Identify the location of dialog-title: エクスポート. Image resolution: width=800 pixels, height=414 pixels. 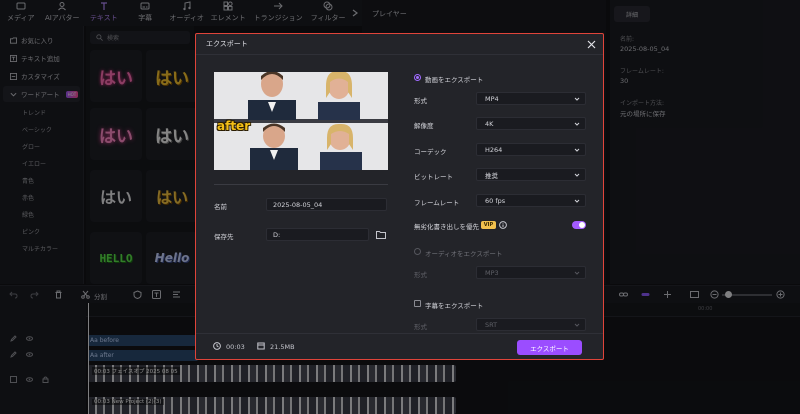
(227, 44).